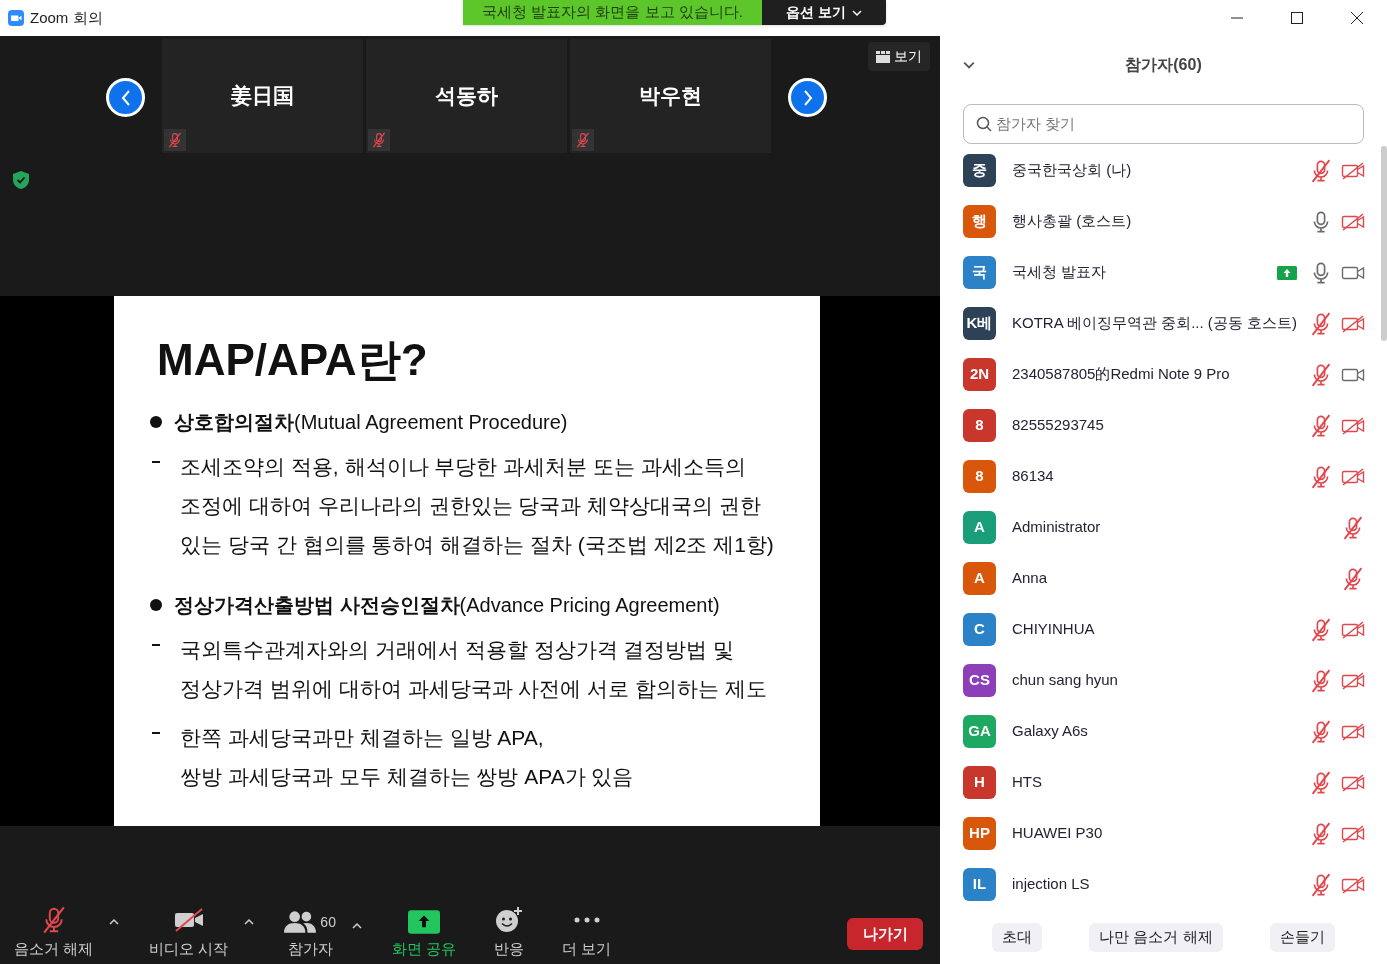 The width and height of the screenshot is (1387, 964). Describe the element at coordinates (979, 629) in the screenshot. I see `avatar: C` at that location.